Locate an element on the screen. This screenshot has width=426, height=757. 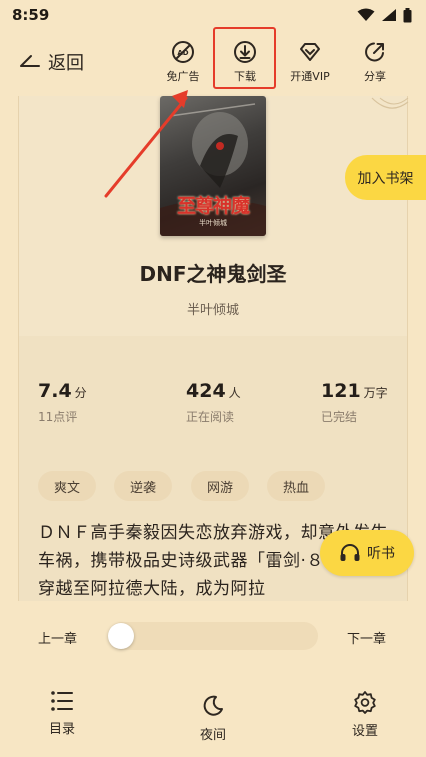
status-bar: 8:59 is located at coordinates (213, 15).